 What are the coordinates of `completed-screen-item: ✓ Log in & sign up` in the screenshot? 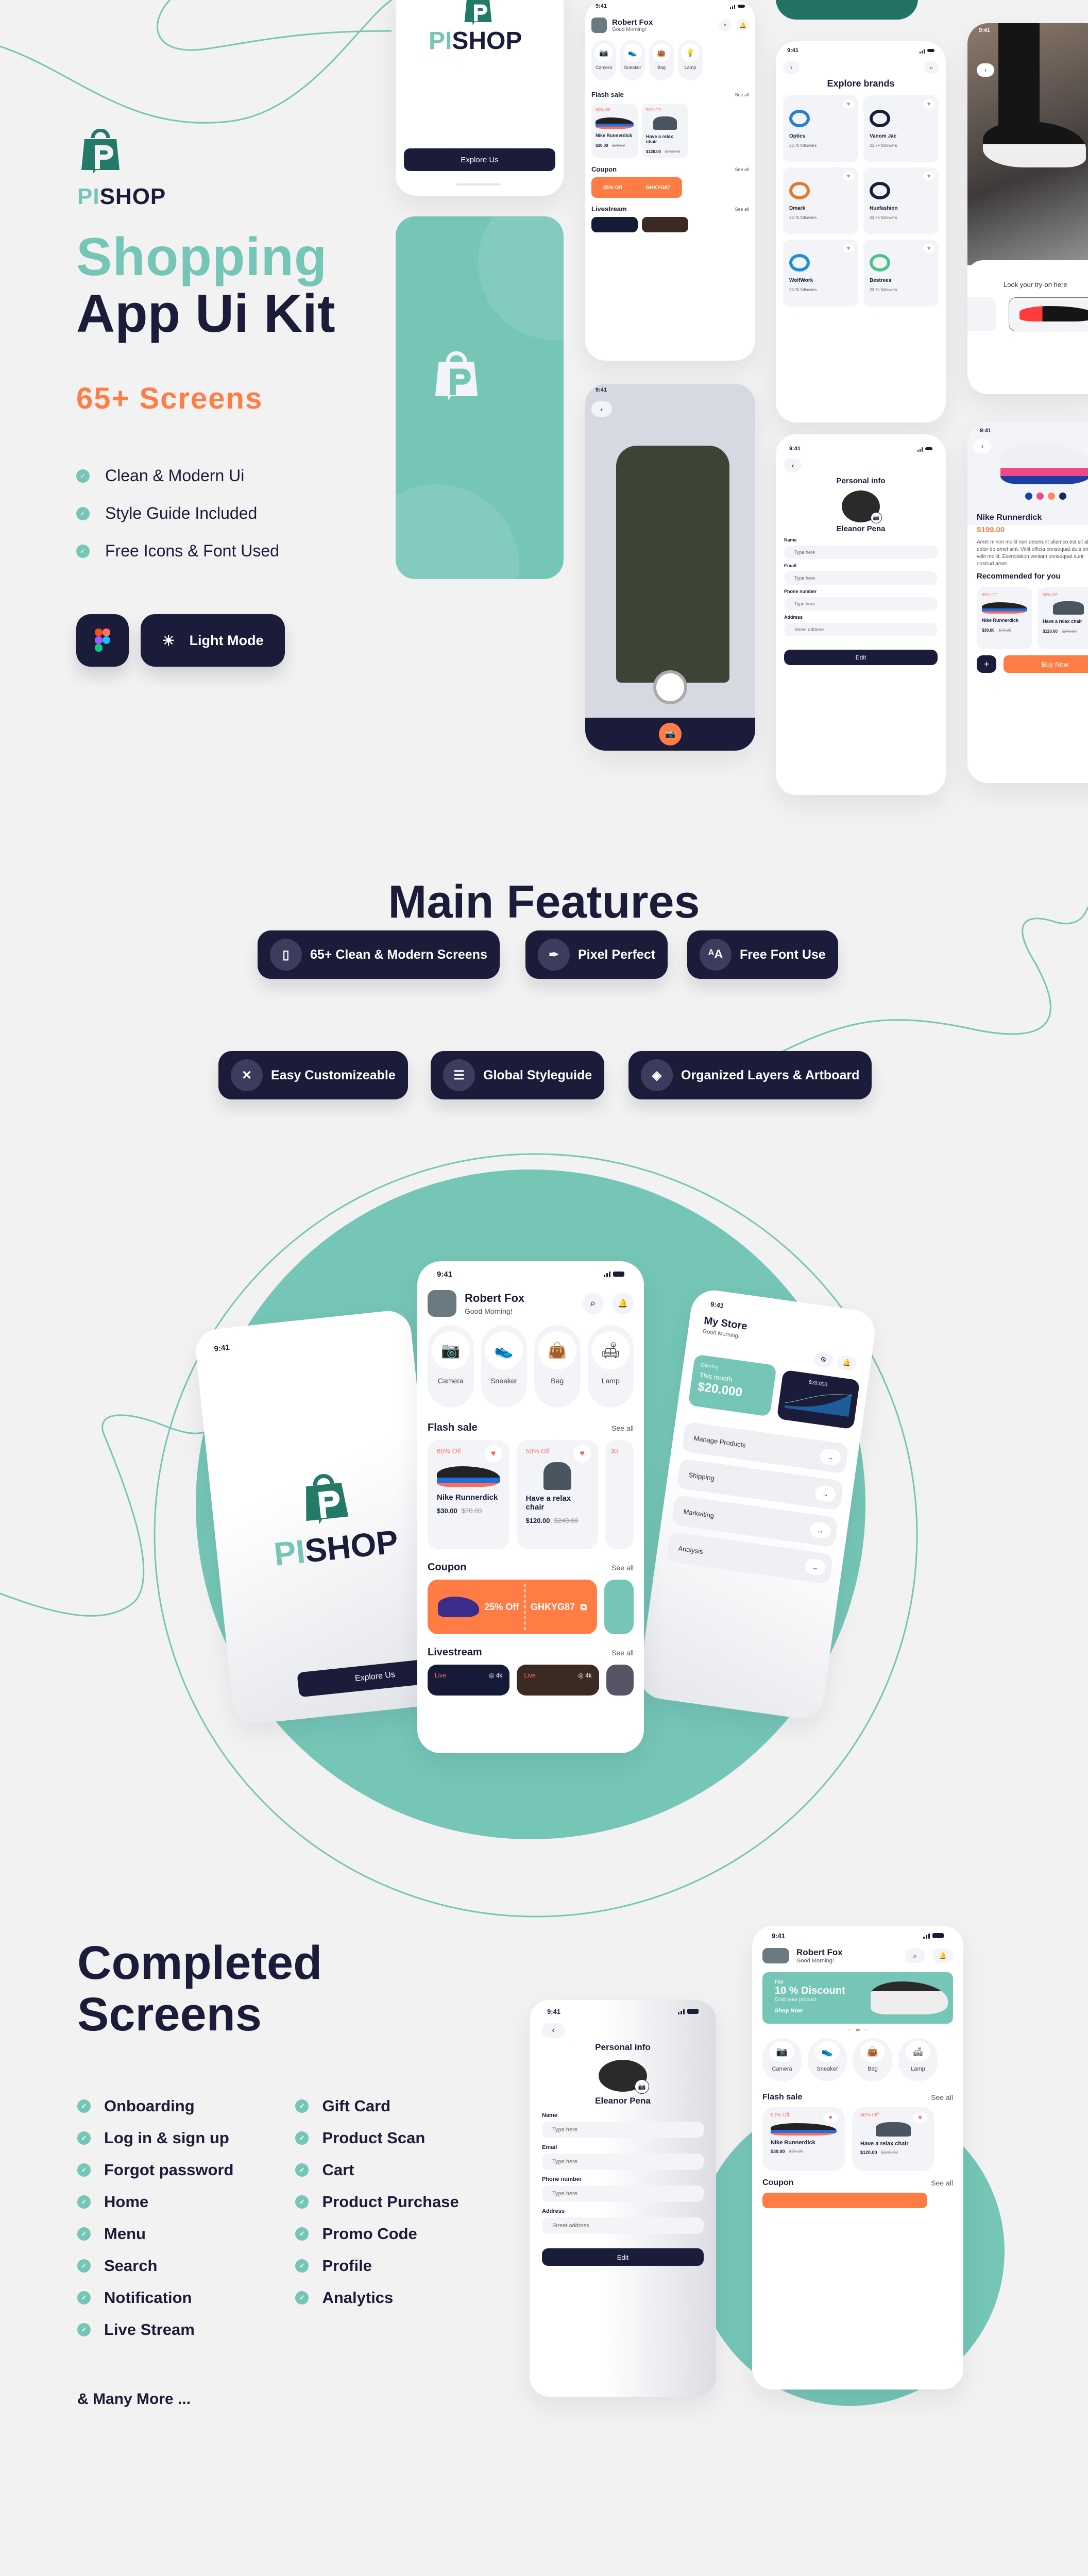 It's located at (155, 2138).